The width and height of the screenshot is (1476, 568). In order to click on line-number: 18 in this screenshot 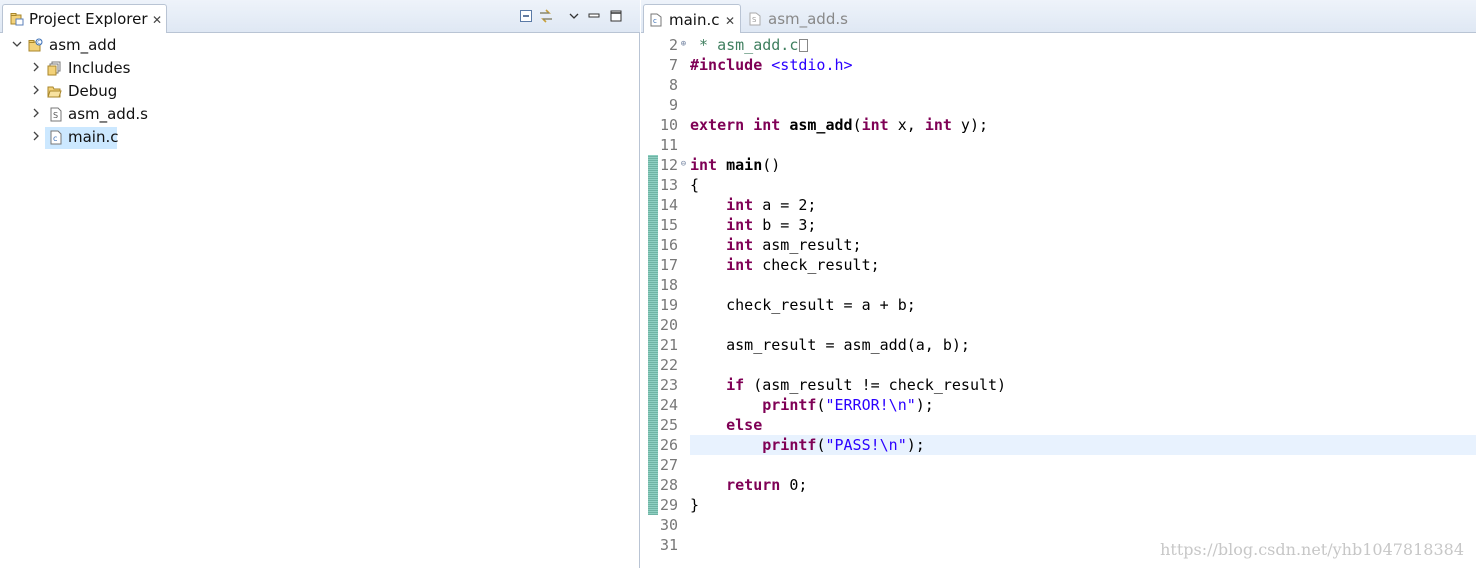, I will do `click(668, 285)`.